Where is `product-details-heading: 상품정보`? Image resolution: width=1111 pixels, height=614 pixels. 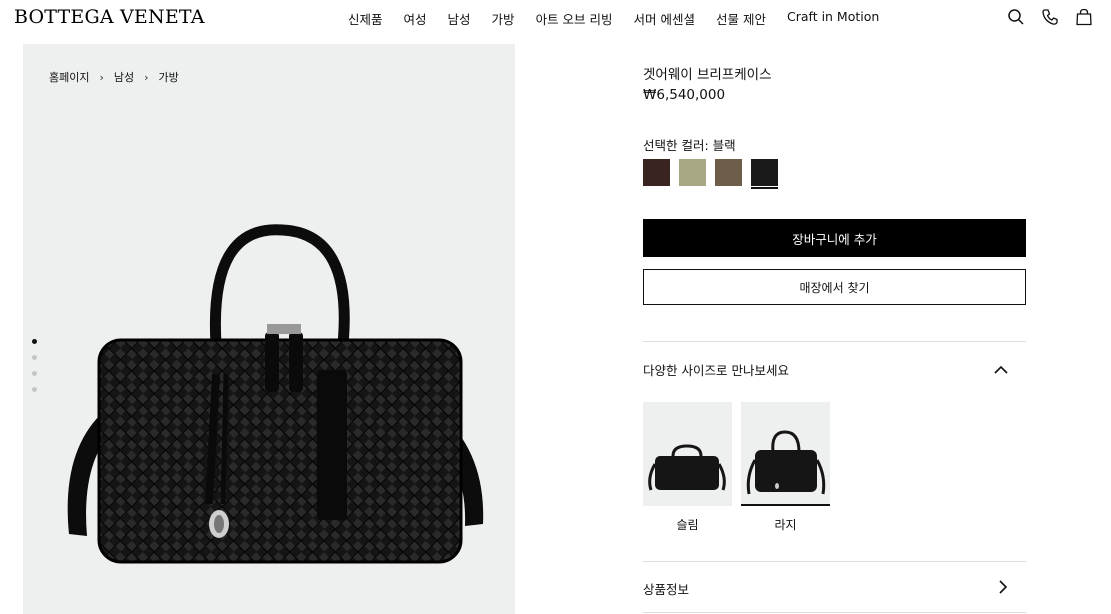
product-details-heading: 상품정보 is located at coordinates (666, 589).